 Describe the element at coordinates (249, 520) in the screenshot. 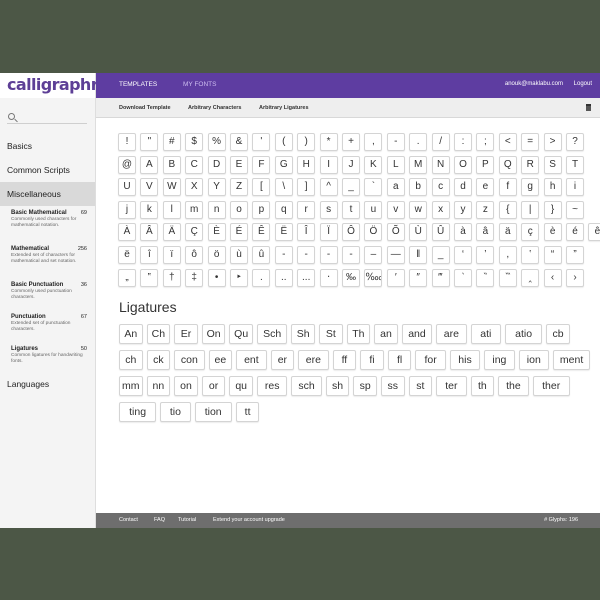

I see `footer-extend-link: Extend your account upgrade` at that location.